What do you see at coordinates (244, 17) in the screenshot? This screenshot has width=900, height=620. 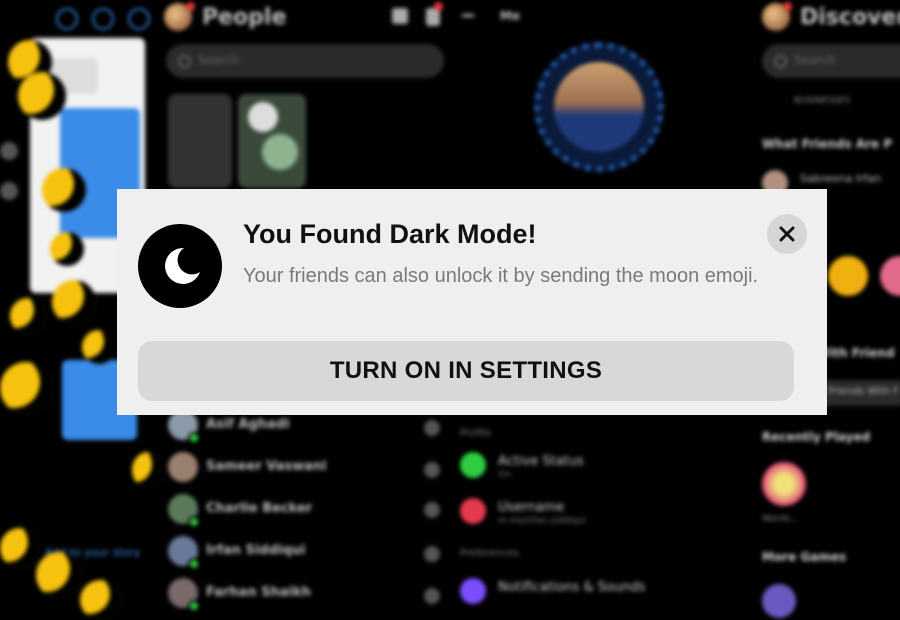 I see `people-title: People` at bounding box center [244, 17].